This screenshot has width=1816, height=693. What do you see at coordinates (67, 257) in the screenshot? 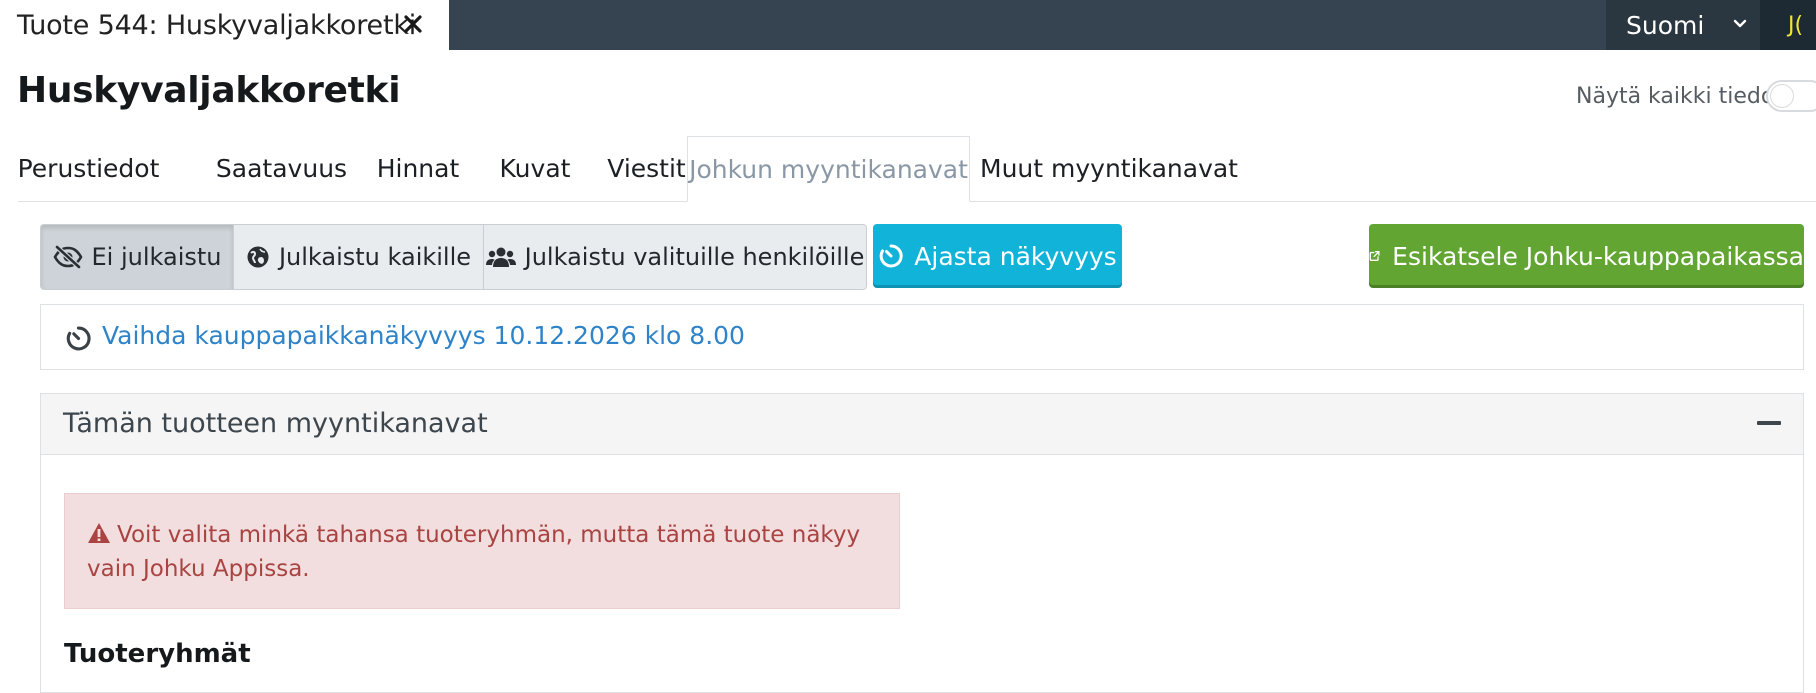
I see `eye-slash-icon` at bounding box center [67, 257].